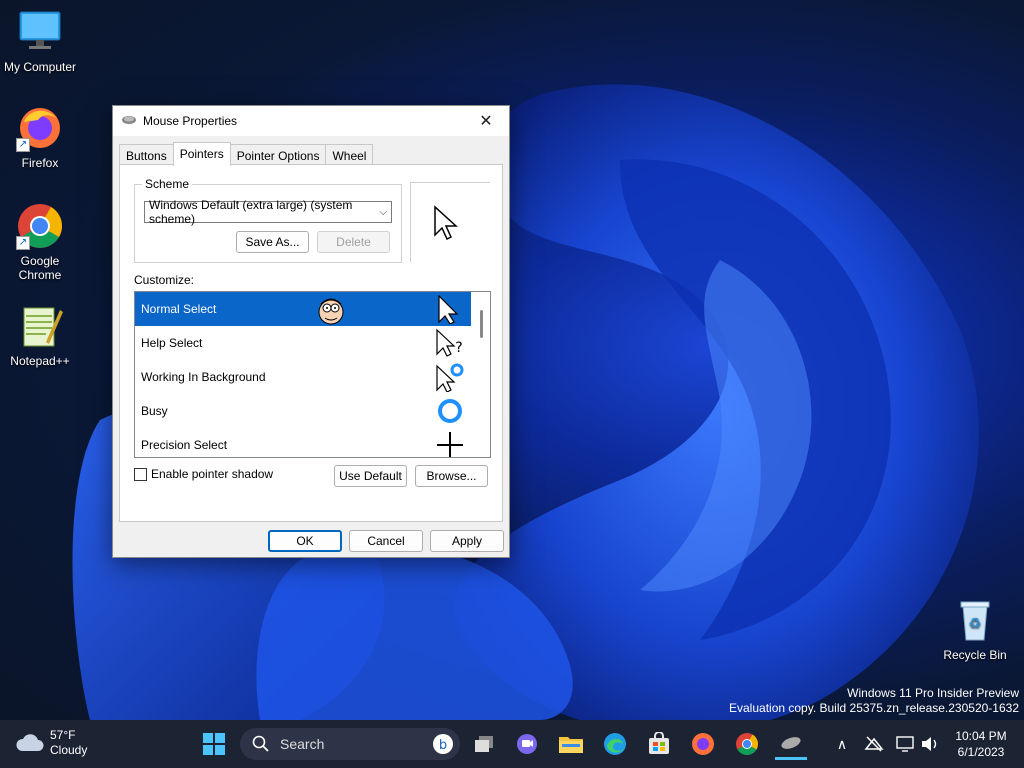 The width and height of the screenshot is (1024, 768). What do you see at coordinates (383, 212) in the screenshot?
I see `chevron-down-icon: ⌵` at bounding box center [383, 212].